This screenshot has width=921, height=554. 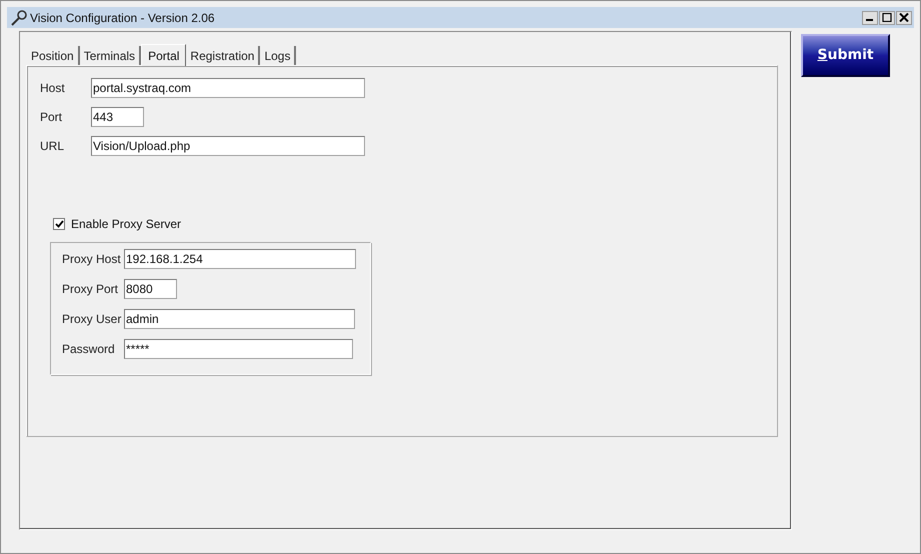 I want to click on close-button, so click(x=904, y=17).